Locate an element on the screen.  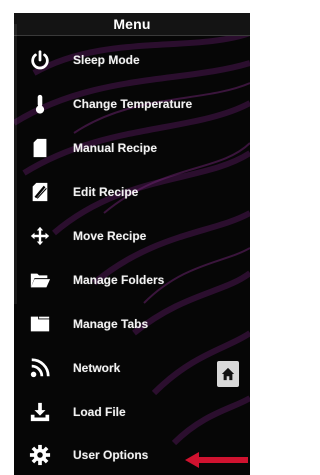
menu-item-label: Network is located at coordinates (97, 368).